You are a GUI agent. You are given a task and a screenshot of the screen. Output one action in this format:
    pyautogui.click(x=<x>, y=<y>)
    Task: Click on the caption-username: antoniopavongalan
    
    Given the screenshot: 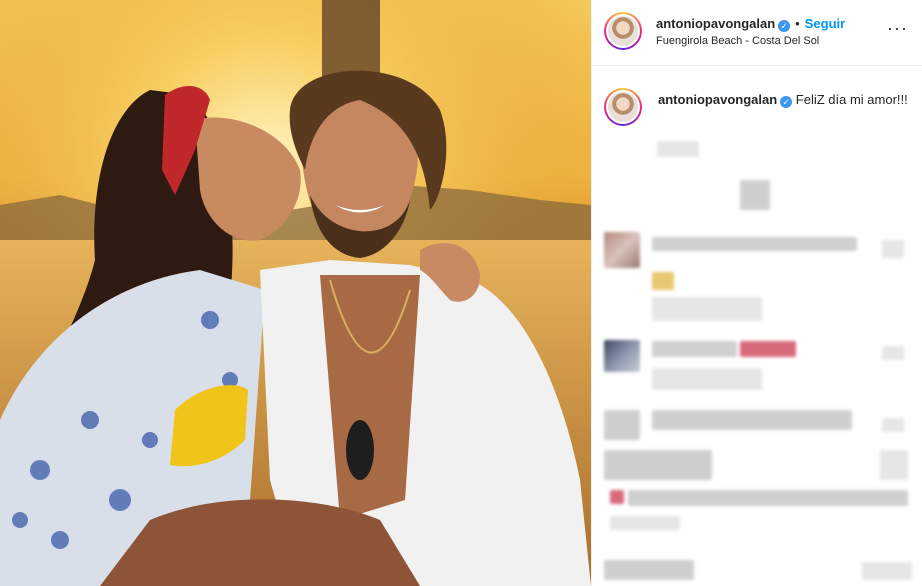 What is the action you would take?
    pyautogui.click(x=717, y=99)
    